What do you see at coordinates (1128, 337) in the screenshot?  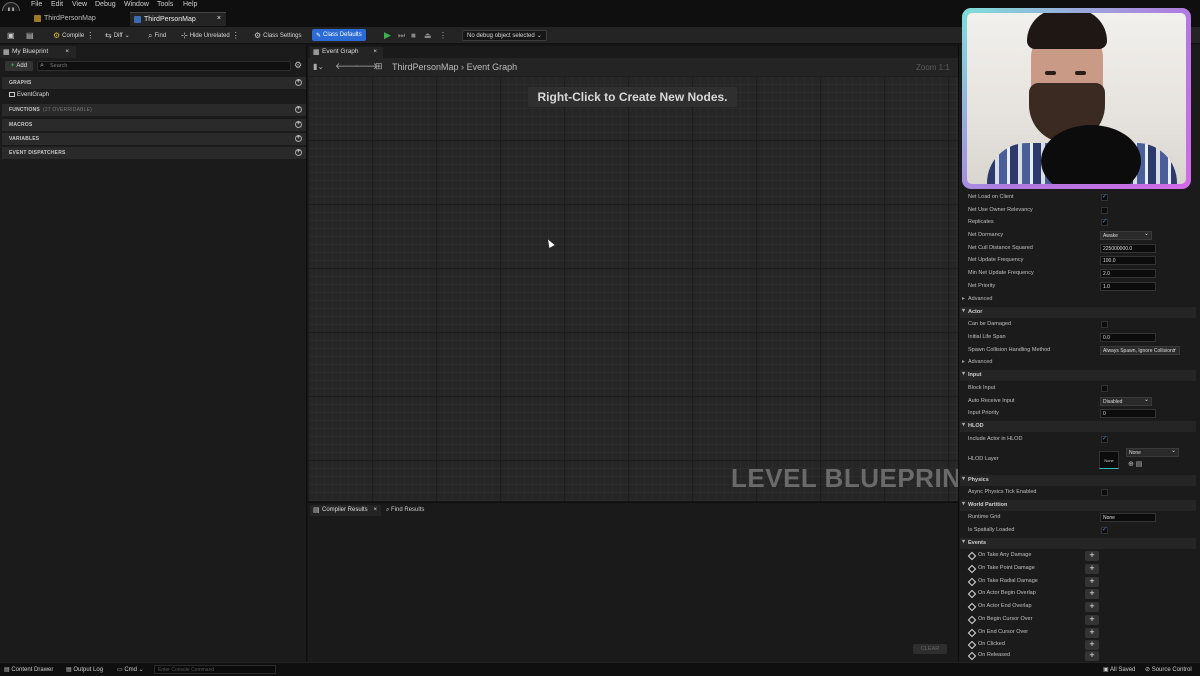 I see `property-input: 0.0` at bounding box center [1128, 337].